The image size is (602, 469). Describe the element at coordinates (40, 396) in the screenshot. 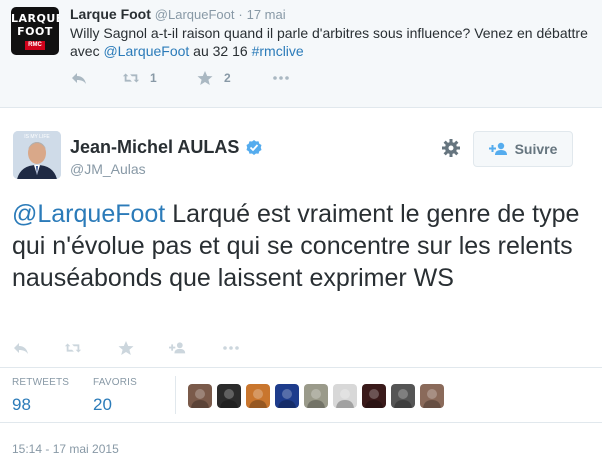

I see `retweets-stat: RETWEETS 98` at that location.